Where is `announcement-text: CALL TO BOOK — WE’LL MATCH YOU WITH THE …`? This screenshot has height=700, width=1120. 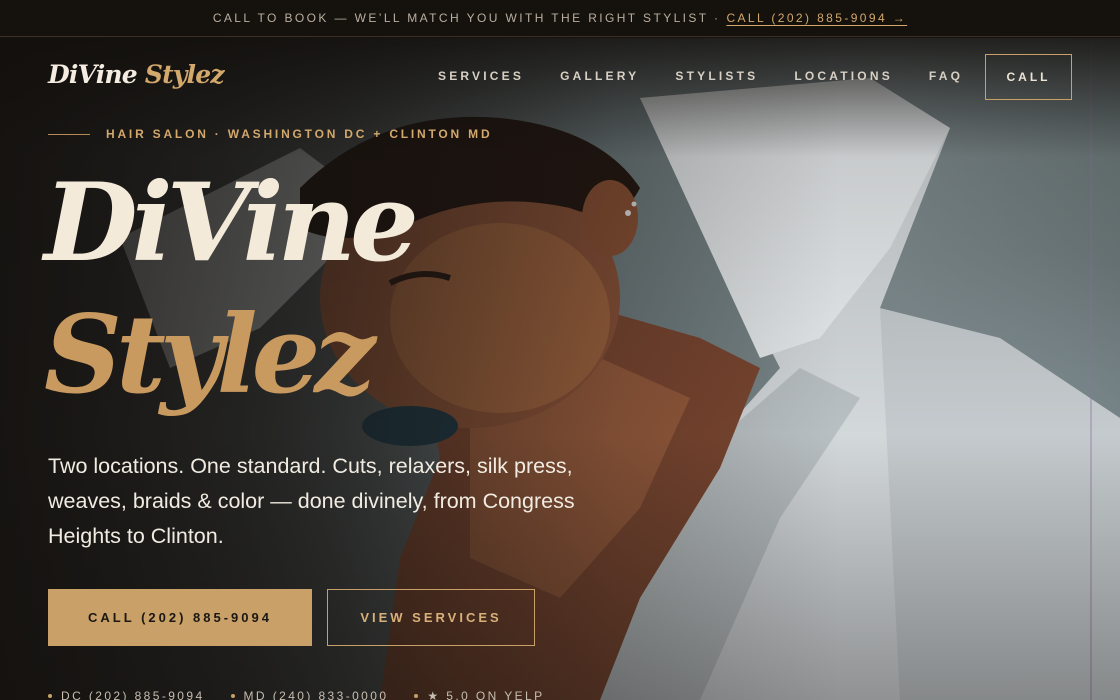
announcement-text: CALL TO BOOK — WE’LL MATCH YOU WITH THE … is located at coordinates (466, 18).